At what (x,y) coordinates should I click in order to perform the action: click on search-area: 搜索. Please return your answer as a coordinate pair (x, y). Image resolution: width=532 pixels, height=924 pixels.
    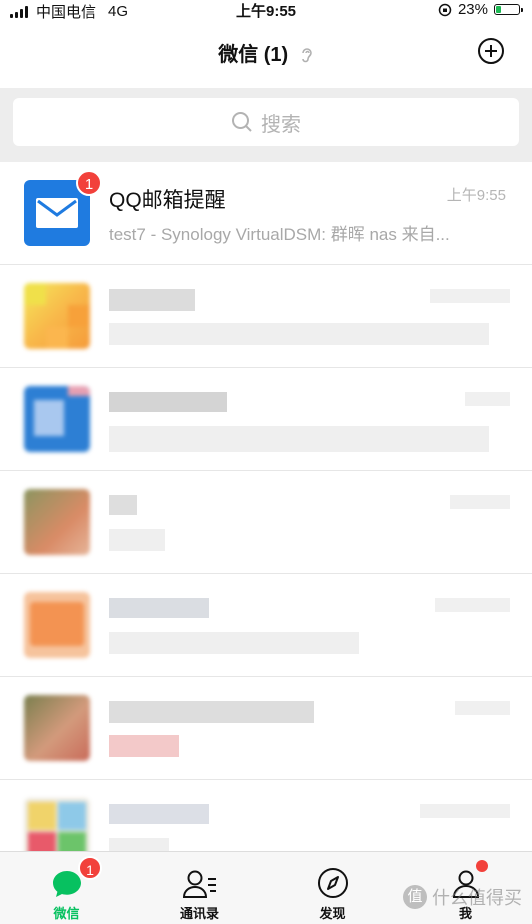
    Looking at the image, I should click on (266, 125).